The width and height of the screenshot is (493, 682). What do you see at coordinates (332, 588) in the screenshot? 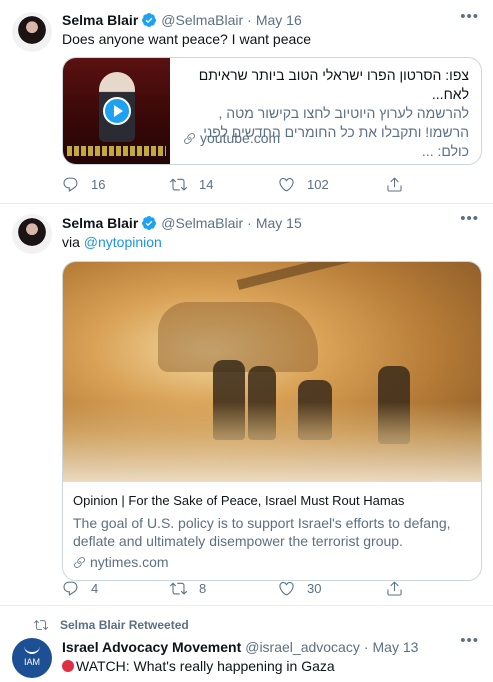
I see `like-button: 30` at bounding box center [332, 588].